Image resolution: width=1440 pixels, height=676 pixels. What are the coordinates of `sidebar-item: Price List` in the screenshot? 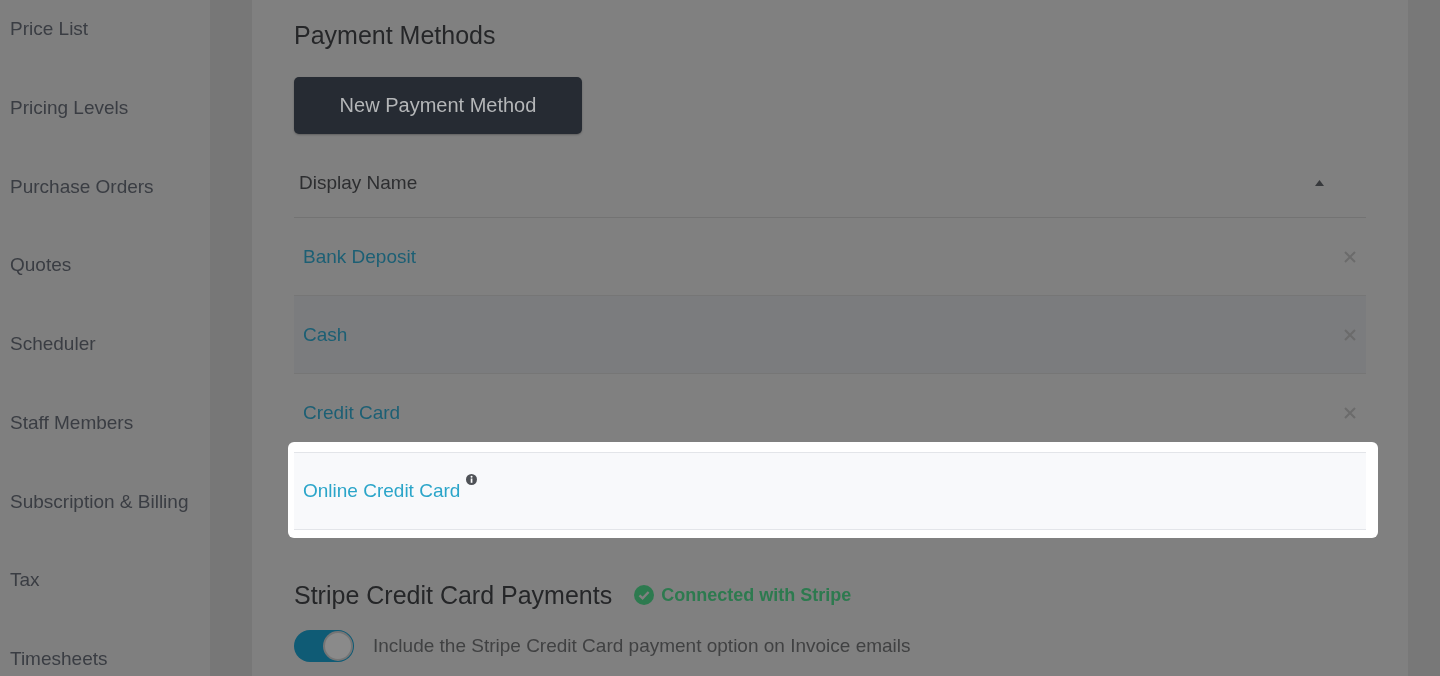 It's located at (49, 29).